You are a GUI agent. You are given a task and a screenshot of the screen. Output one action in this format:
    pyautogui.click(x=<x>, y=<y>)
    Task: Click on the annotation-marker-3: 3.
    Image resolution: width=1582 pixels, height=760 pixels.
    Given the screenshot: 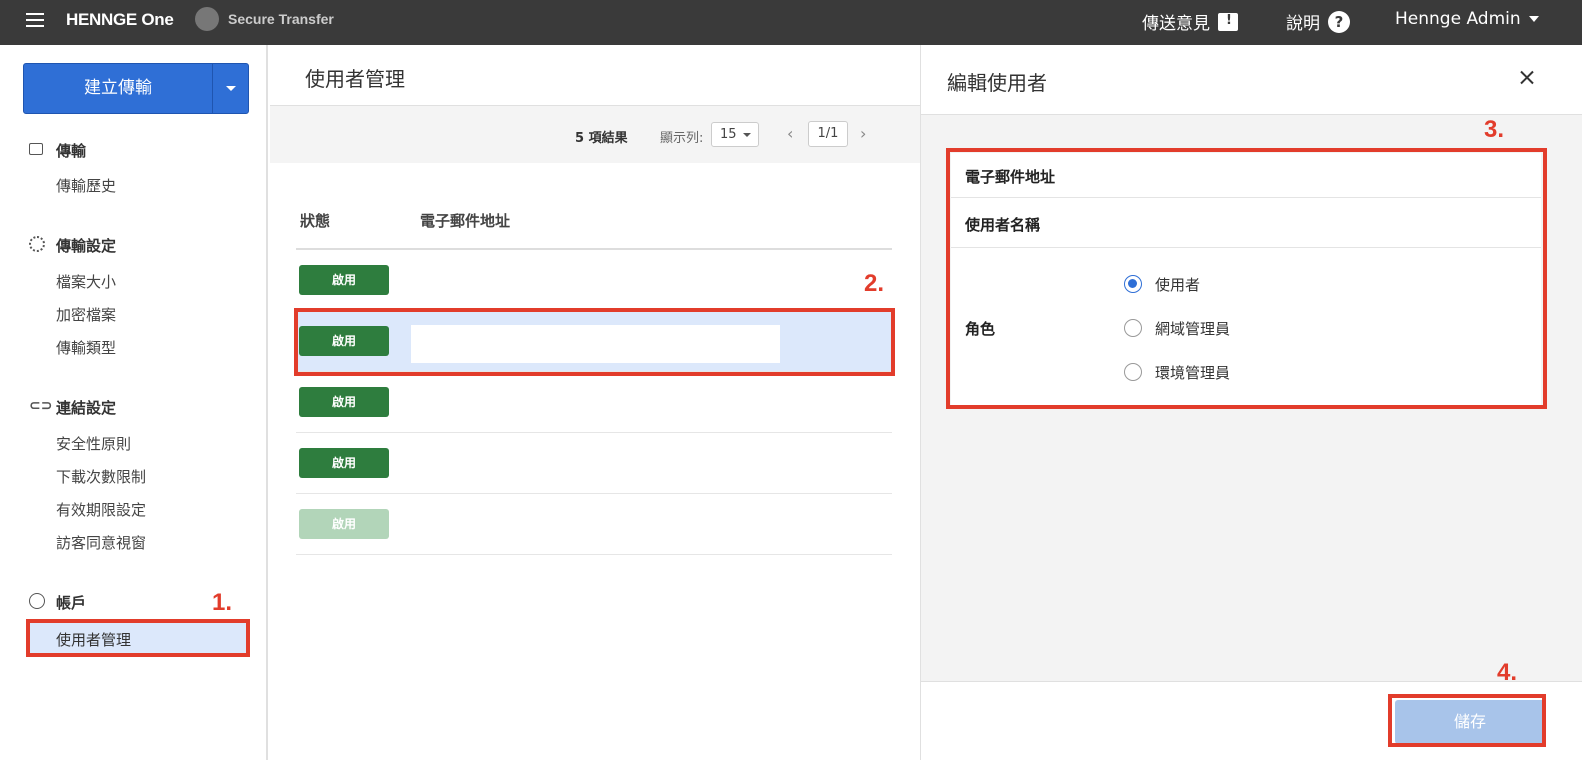 What is the action you would take?
    pyautogui.click(x=1494, y=129)
    